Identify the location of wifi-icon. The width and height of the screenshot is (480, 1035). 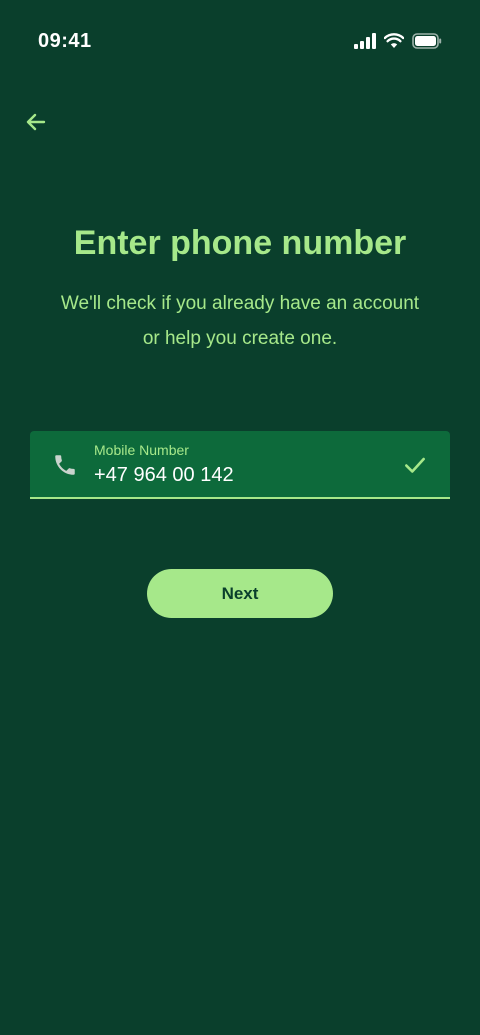
(394, 40).